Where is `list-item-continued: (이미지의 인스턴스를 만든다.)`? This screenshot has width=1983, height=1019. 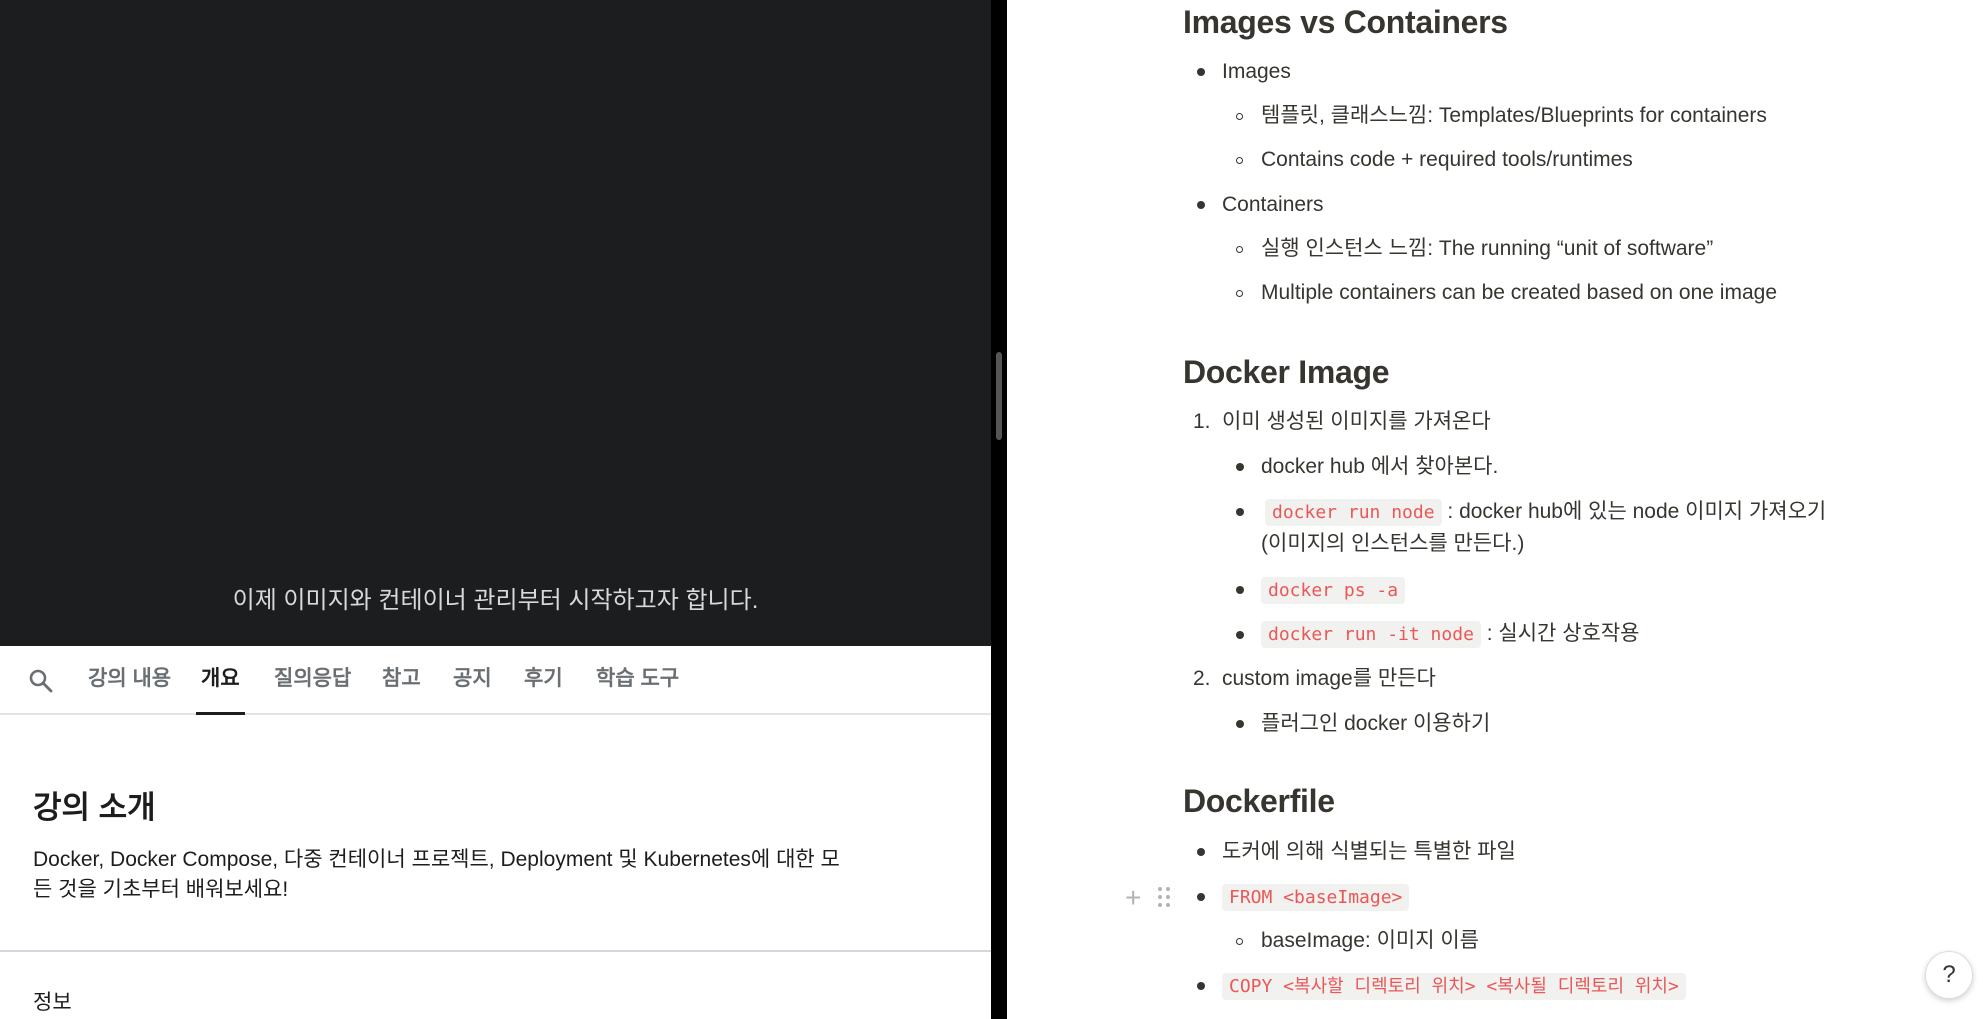
list-item-continued: (이미지의 인스턴스를 만든다.) is located at coordinates (1393, 543).